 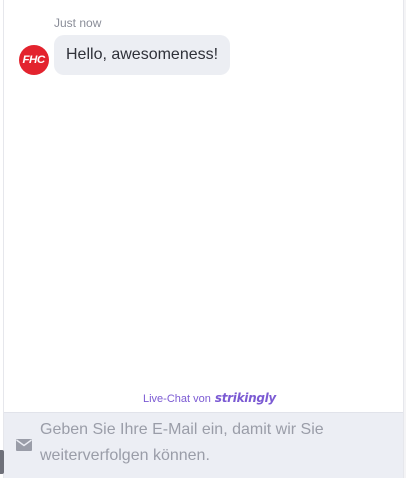 I want to click on message-timestamp: Just now, so click(x=78, y=23).